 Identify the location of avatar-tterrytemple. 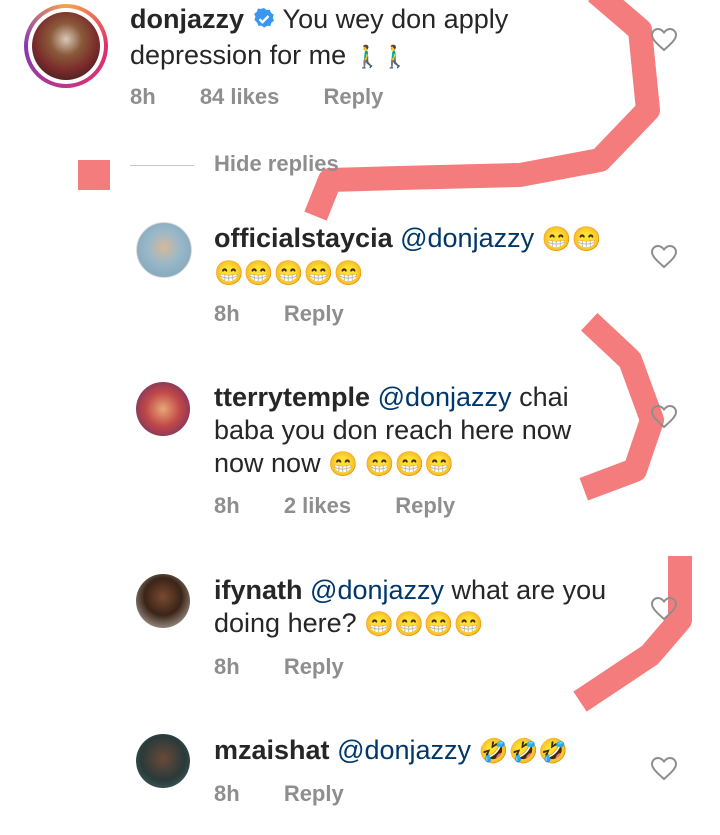
(163, 409).